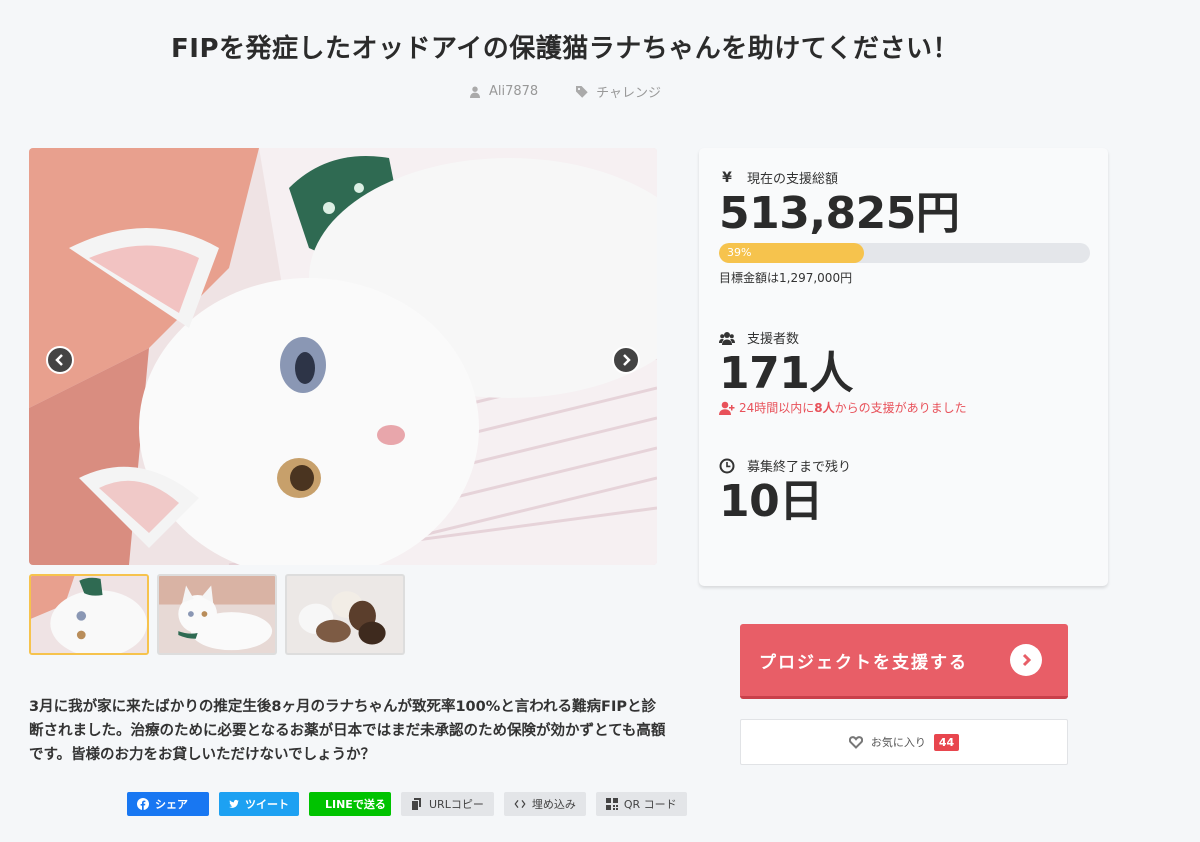 The height and width of the screenshot is (842, 1200). What do you see at coordinates (799, 467) in the screenshot?
I see `remaining-label: 募集終了まで残り` at bounding box center [799, 467].